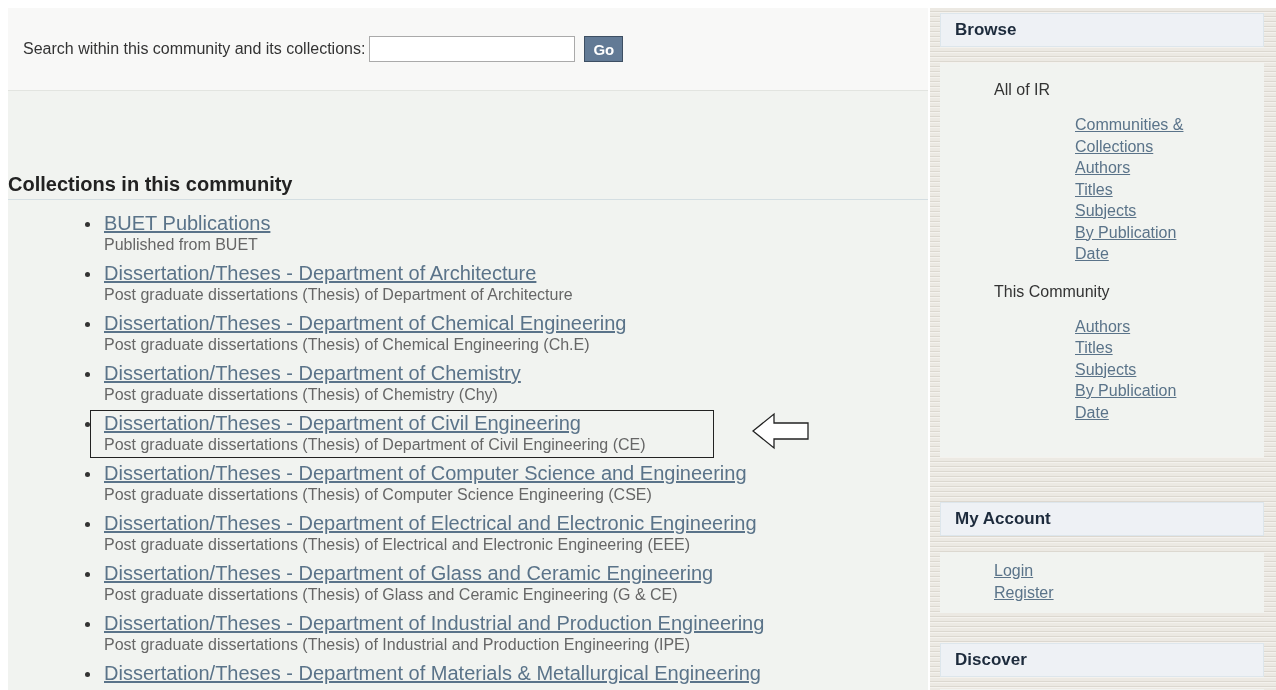  Describe the element at coordinates (365, 323) in the screenshot. I see `collection-link: Dissertation/Theses - Department of Chemical Engineering` at that location.